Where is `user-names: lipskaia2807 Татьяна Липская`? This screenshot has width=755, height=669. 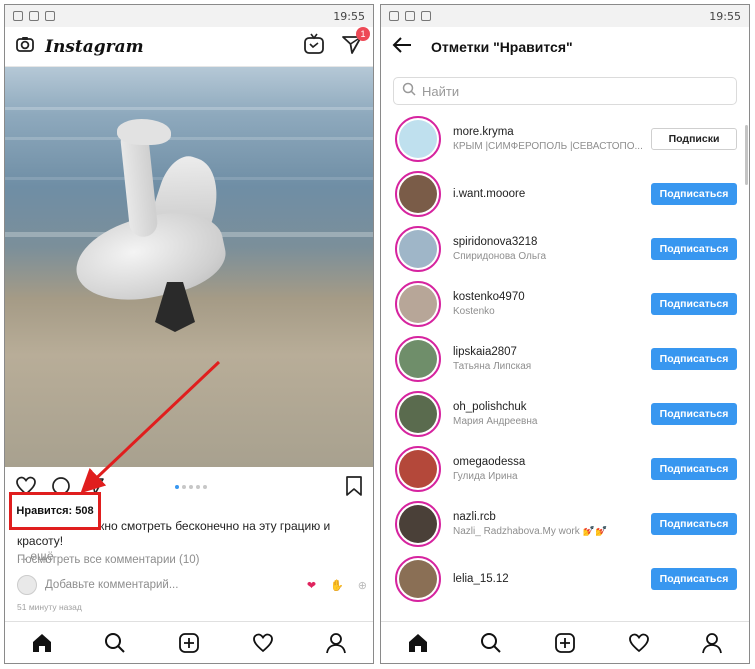
user-names: lipskaia2807 Татьяна Липская is located at coordinates (552, 359).